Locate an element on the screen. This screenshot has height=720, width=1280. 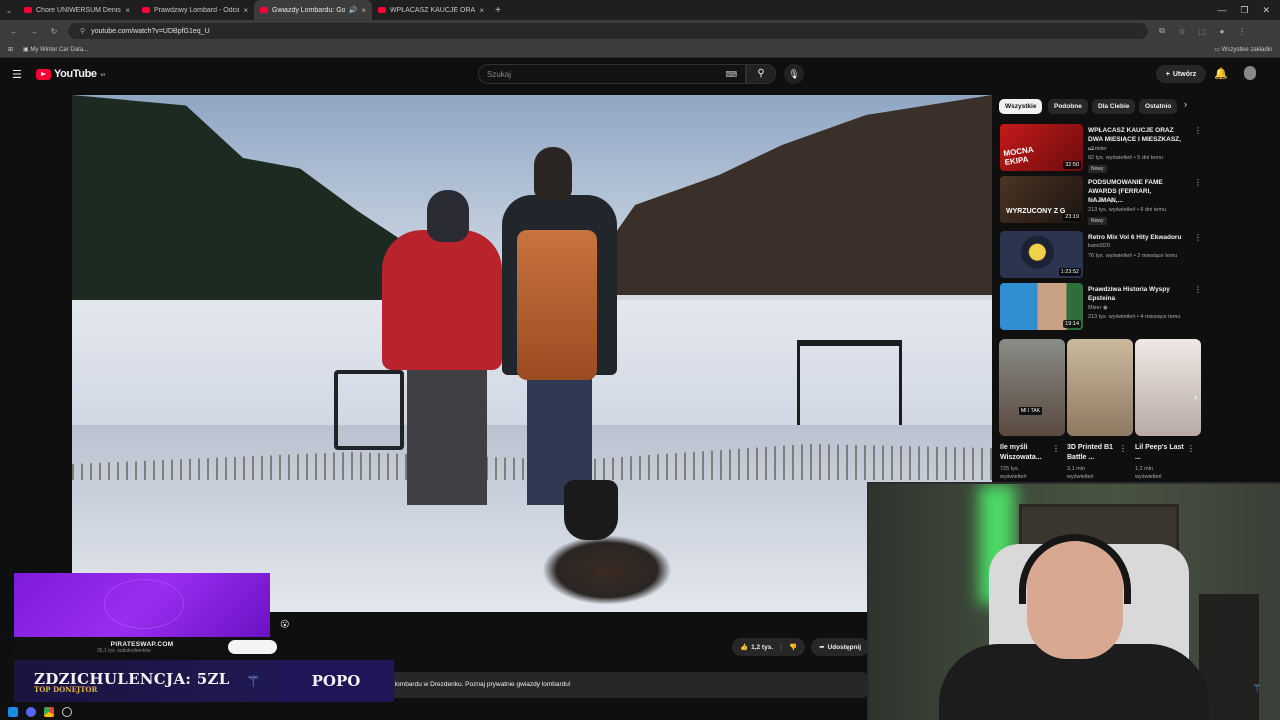
channel-name: ebe ebe ◉ is located at coordinates (1101, 201).